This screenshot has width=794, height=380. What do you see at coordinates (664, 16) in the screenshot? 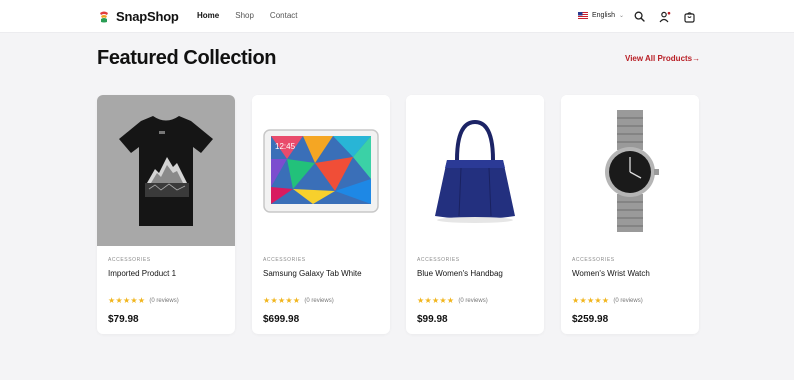
I see `user-icon` at bounding box center [664, 16].